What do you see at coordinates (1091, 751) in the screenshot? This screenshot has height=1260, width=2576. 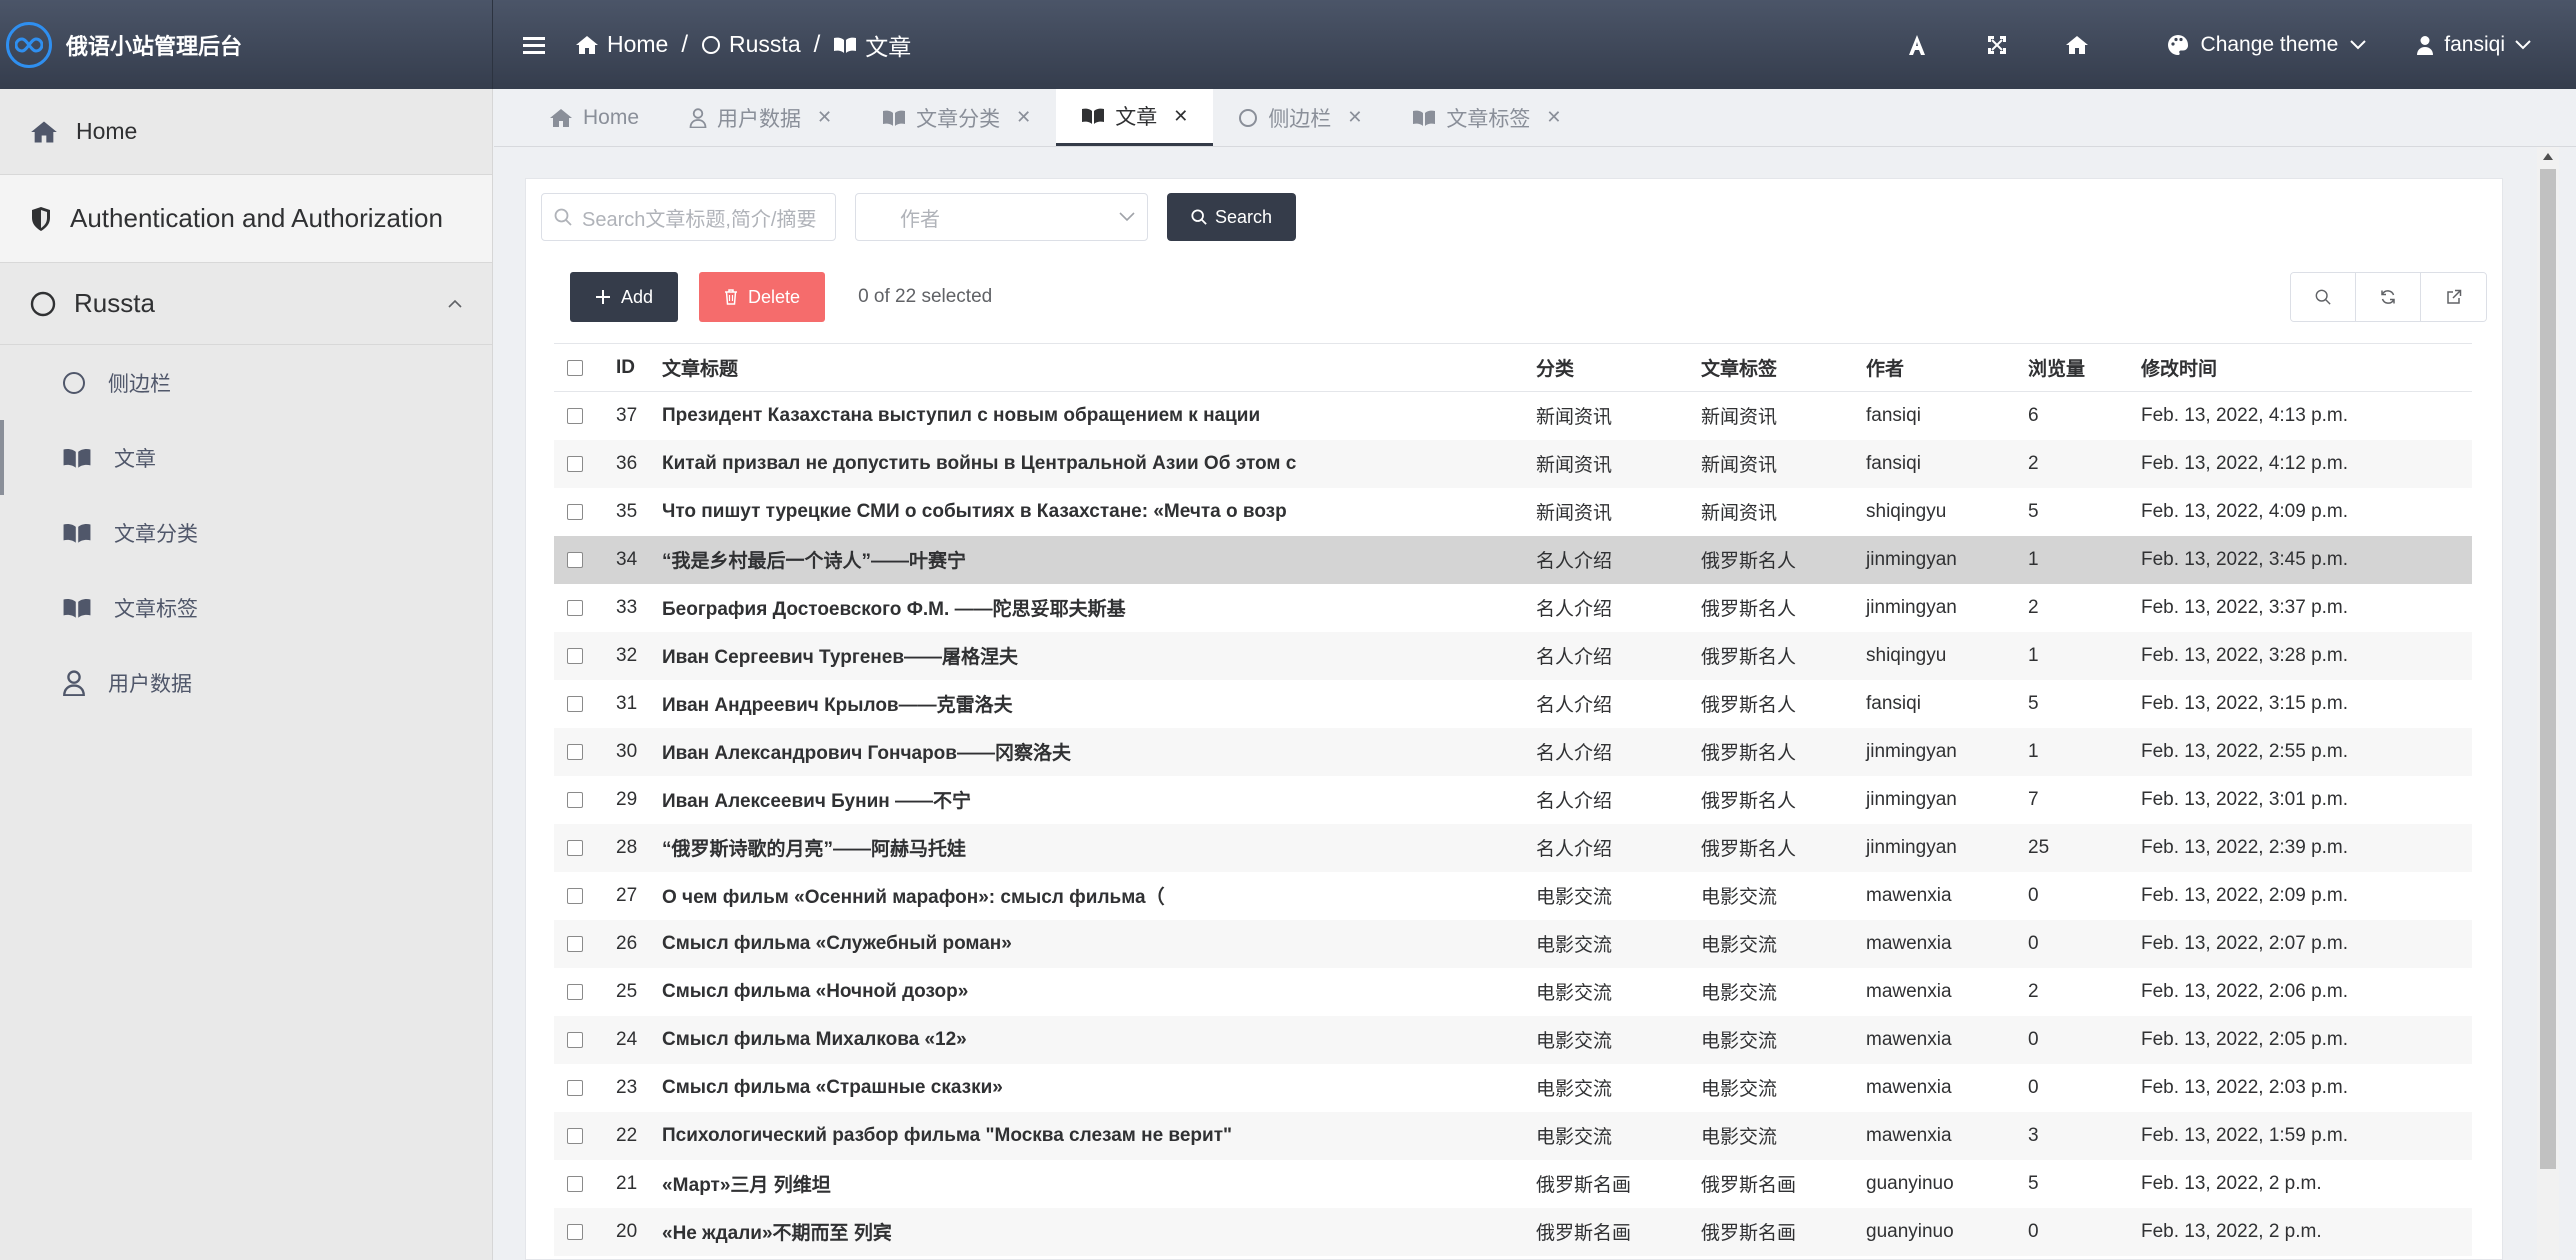 I see `cell-title: Иван Александрович Гончаров——冈察洛夫` at bounding box center [1091, 751].